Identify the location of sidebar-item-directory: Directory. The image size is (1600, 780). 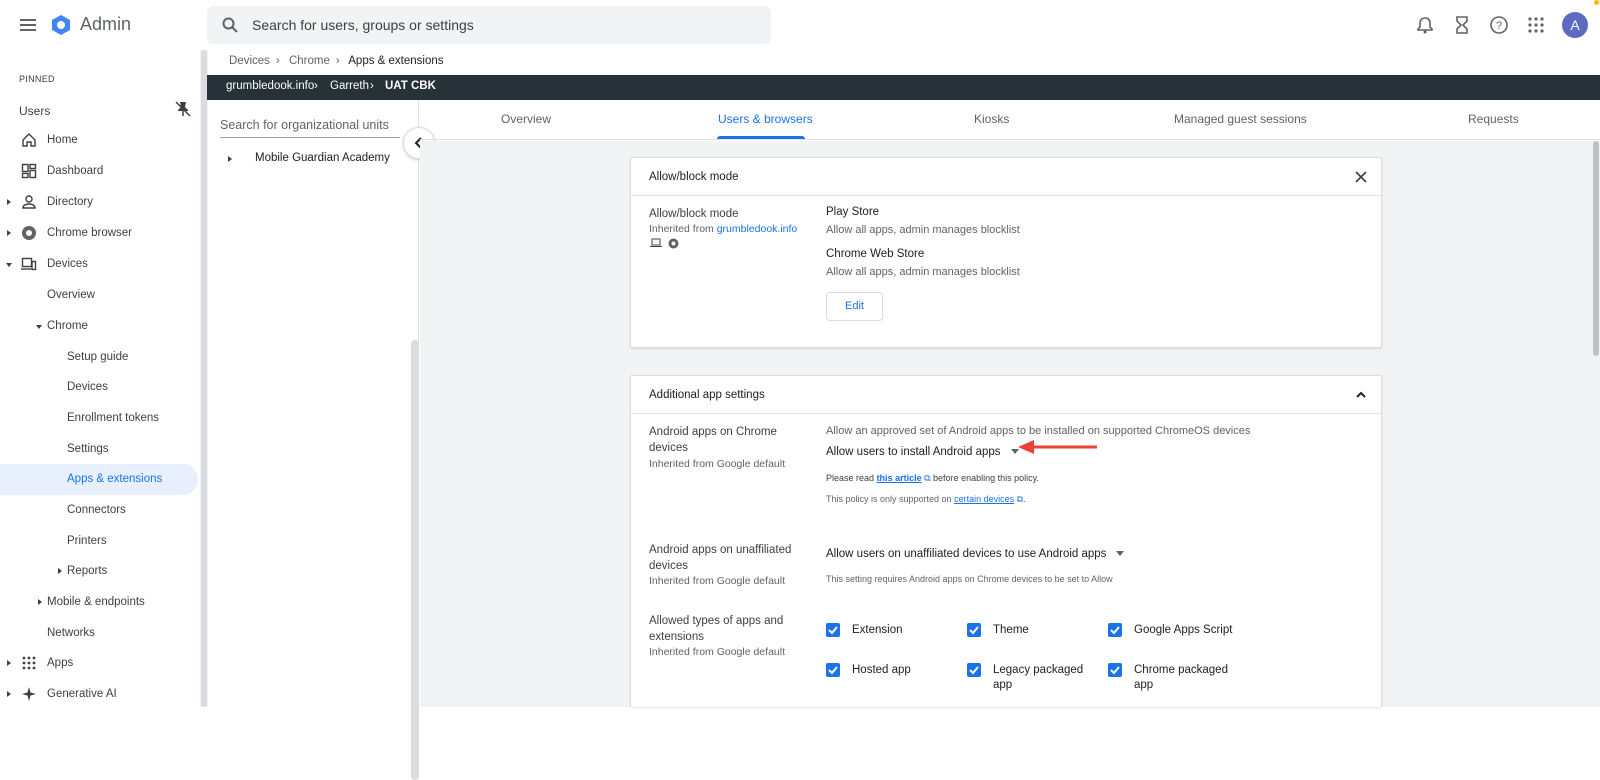
(99, 202).